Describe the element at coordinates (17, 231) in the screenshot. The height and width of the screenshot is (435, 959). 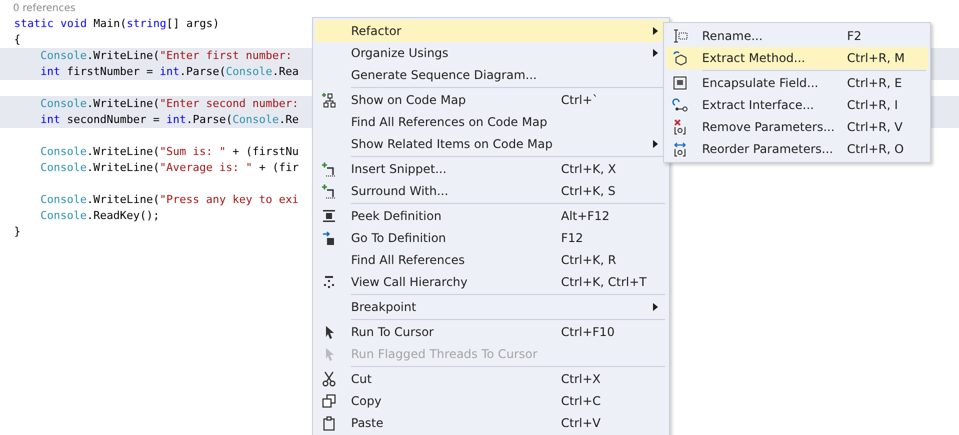
I see `code-text: }` at that location.